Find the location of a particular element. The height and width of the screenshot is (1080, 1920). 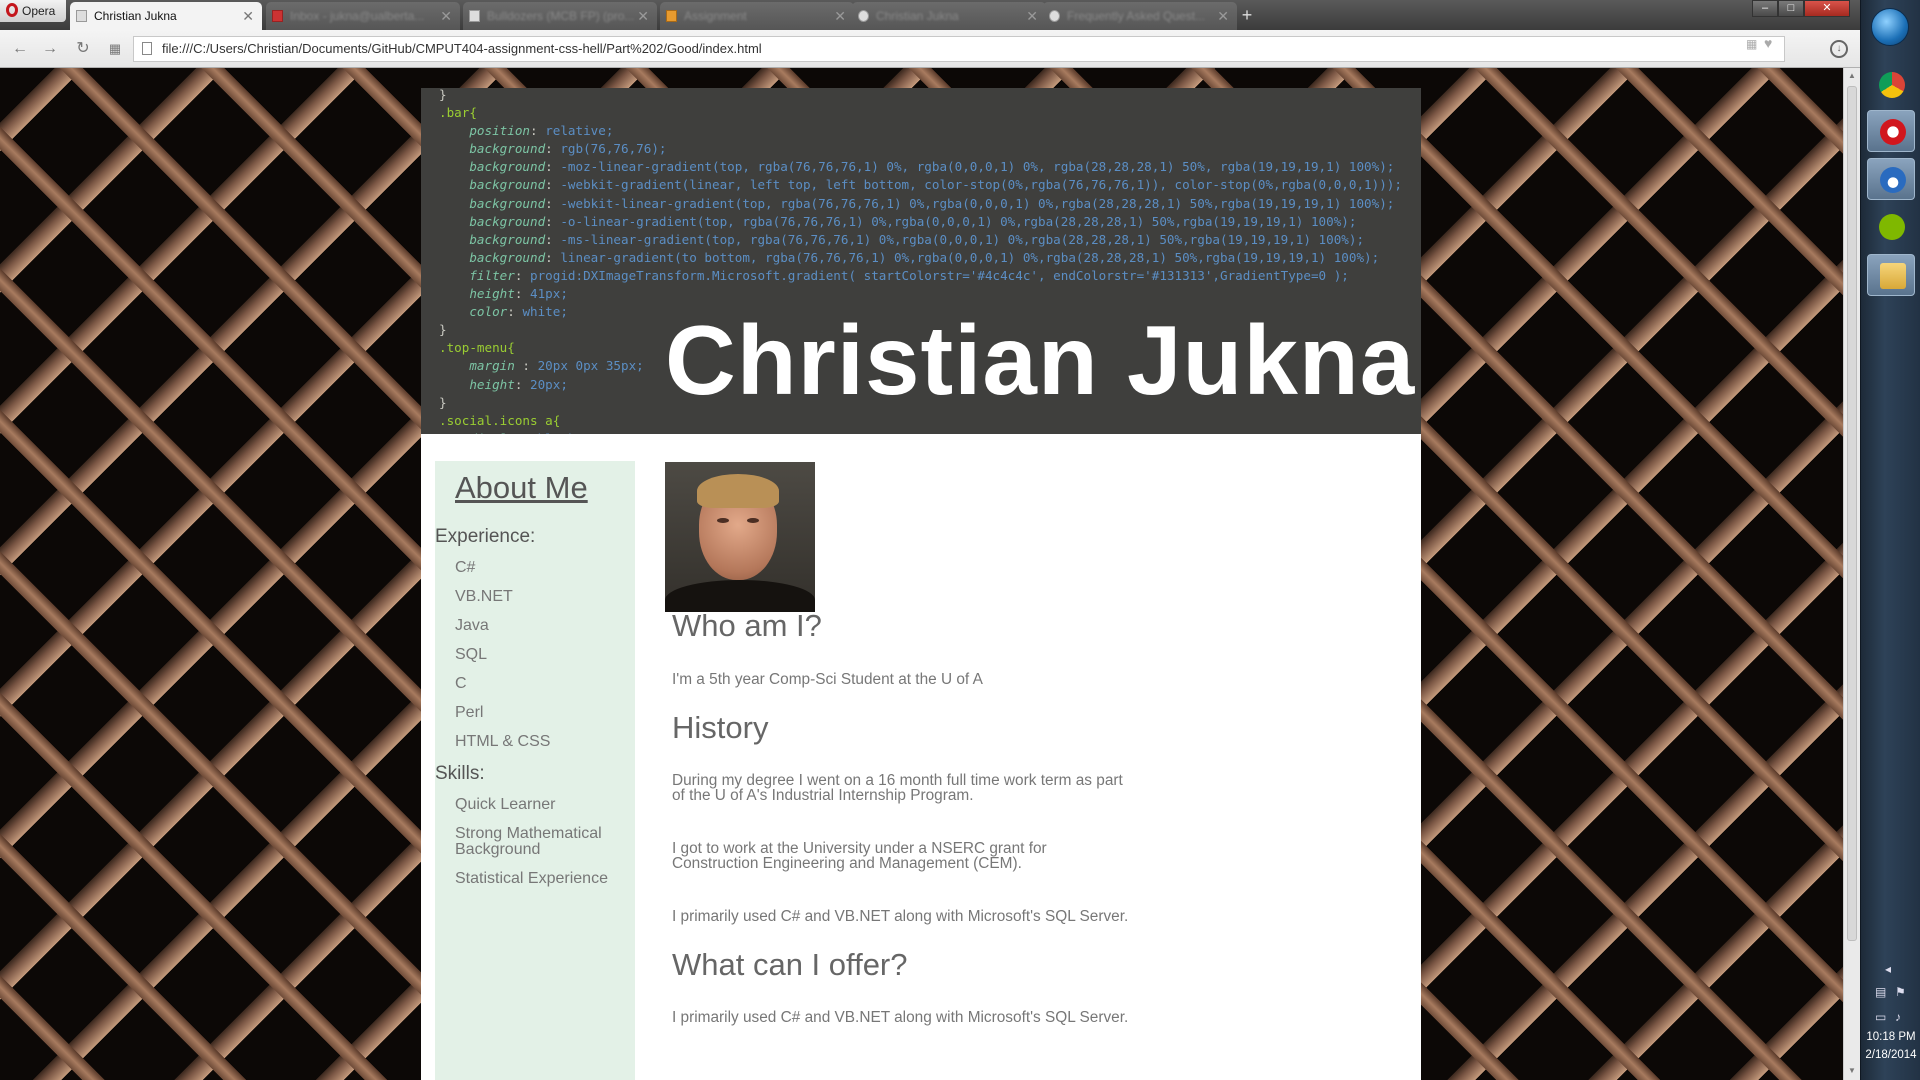

list-item: Quick Learner is located at coordinates (505, 804).